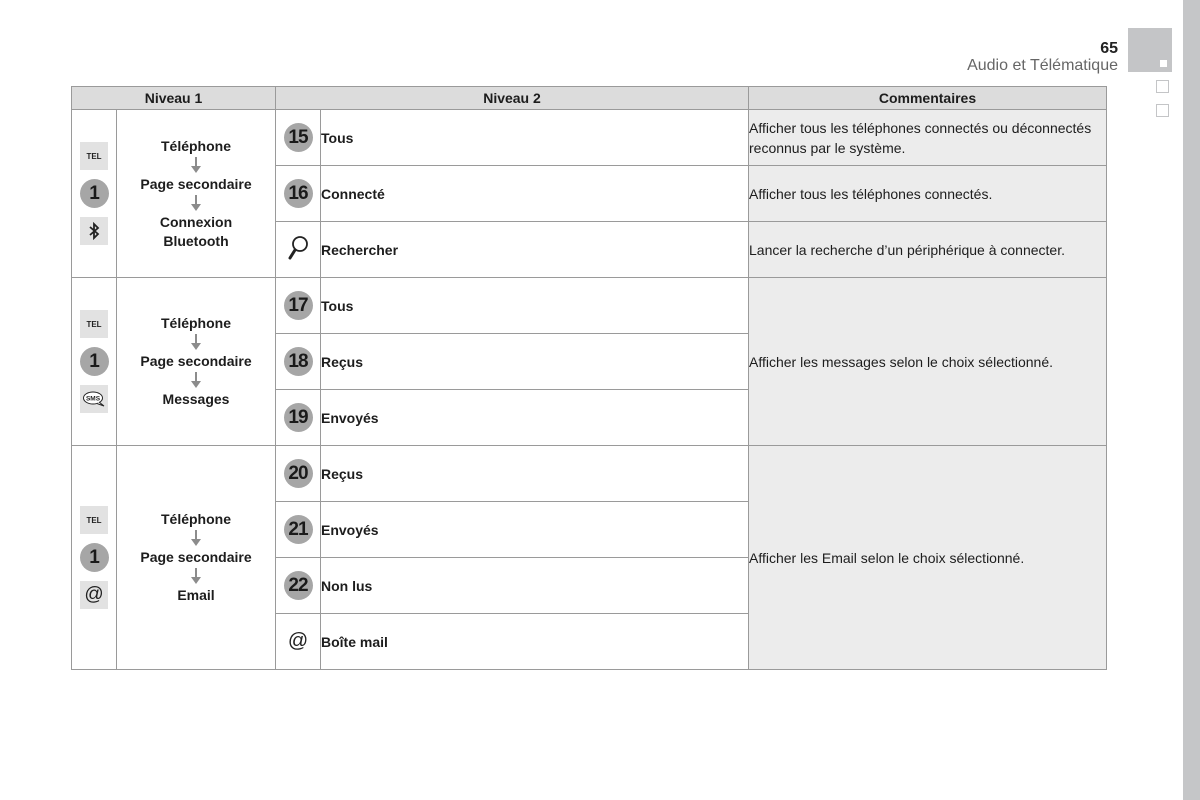 The width and height of the screenshot is (1200, 800). What do you see at coordinates (927, 98) in the screenshot?
I see `header-commentaires: Commentaires` at bounding box center [927, 98].